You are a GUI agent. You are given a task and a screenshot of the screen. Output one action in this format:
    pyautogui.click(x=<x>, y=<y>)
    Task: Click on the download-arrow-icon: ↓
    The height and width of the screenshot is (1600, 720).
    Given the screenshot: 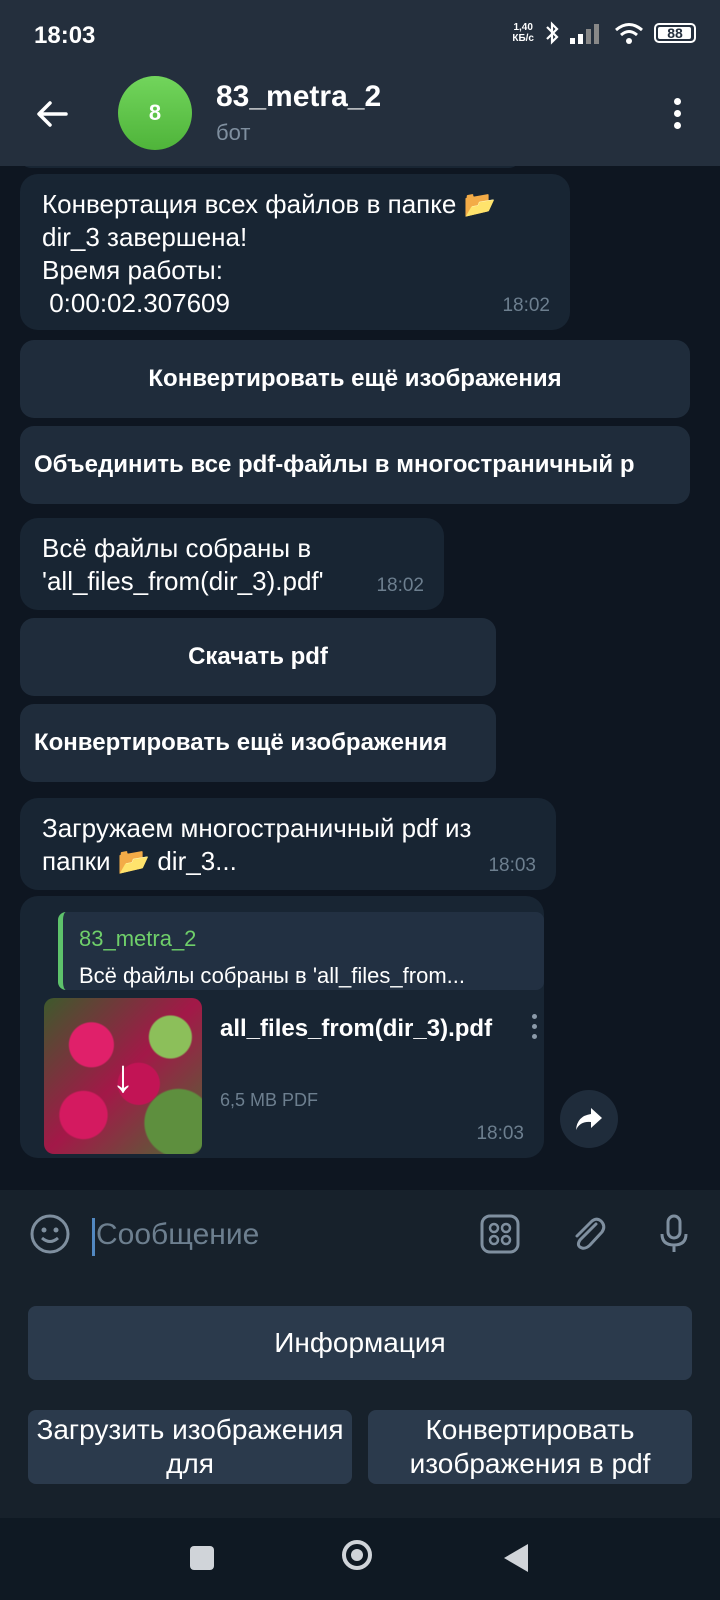 What is the action you would take?
    pyautogui.click(x=123, y=1076)
    